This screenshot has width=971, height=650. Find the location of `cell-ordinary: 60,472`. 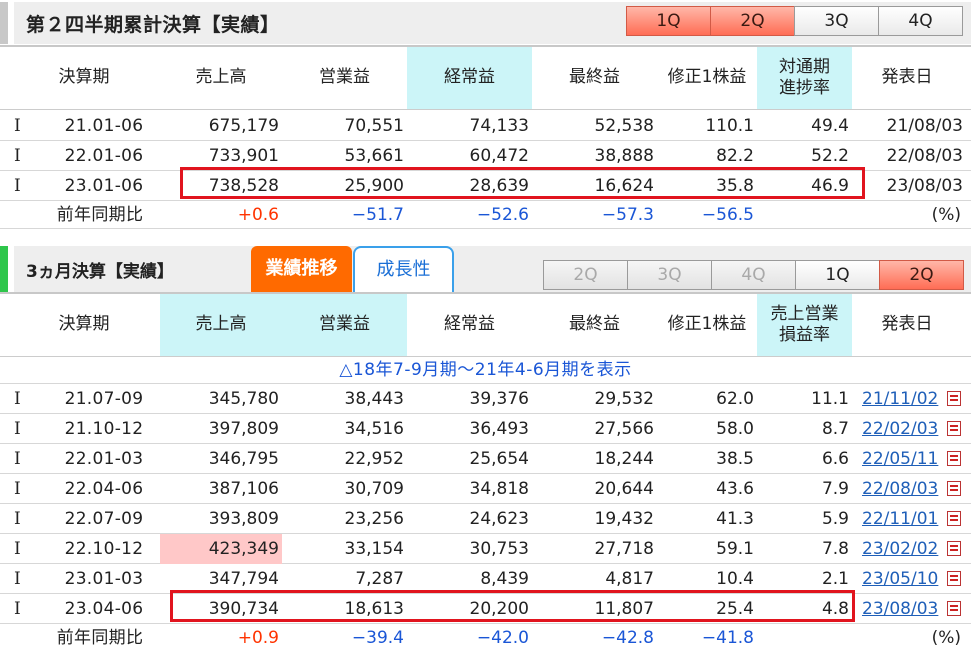

cell-ordinary: 60,472 is located at coordinates (499, 156).